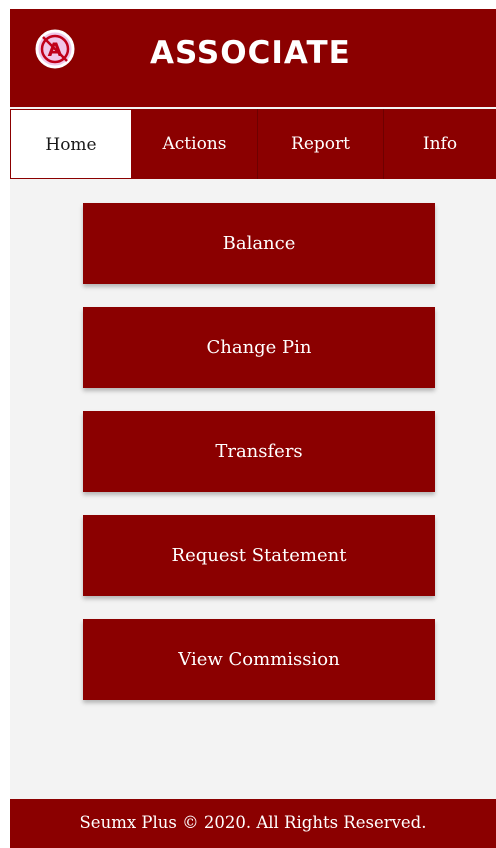  I want to click on transfers-button: Transfers, so click(259, 451).